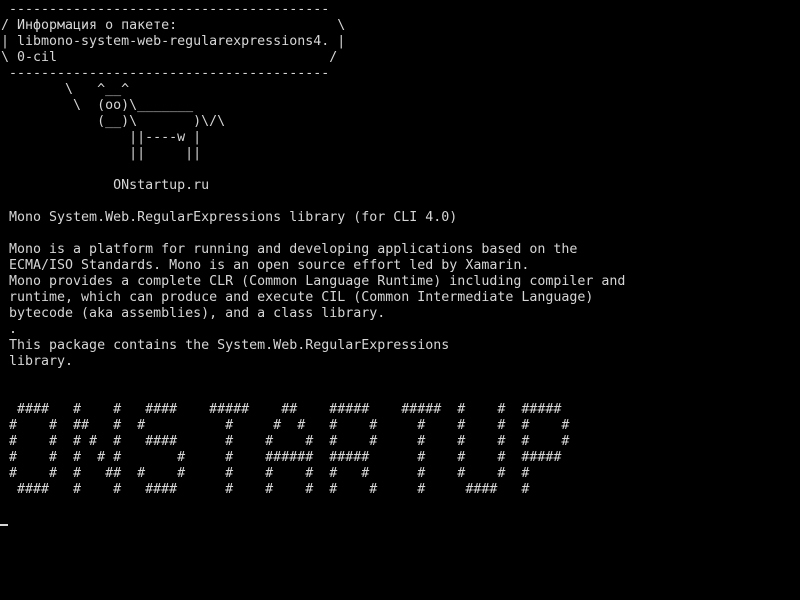 Image resolution: width=800 pixels, height=600 pixels. I want to click on text-cursor, so click(4, 525).